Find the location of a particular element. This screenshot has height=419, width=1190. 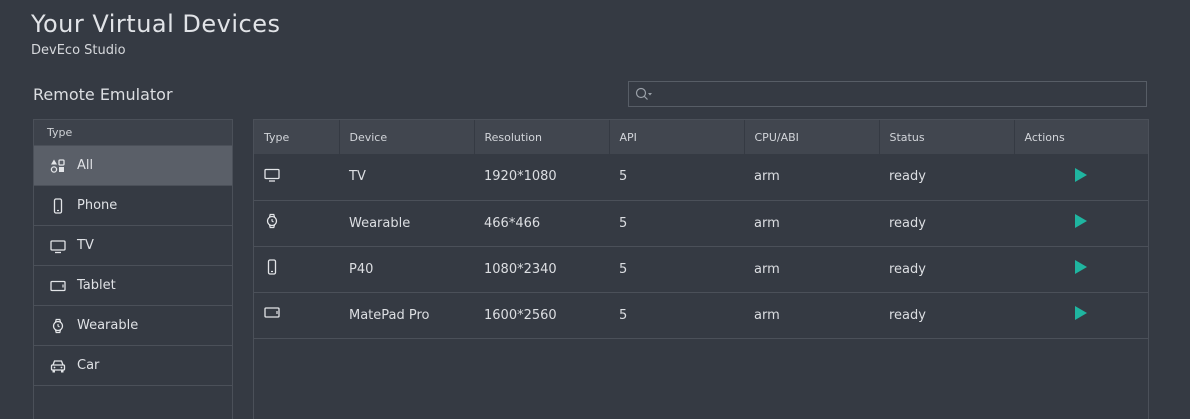

device-name: P40 is located at coordinates (361, 269).